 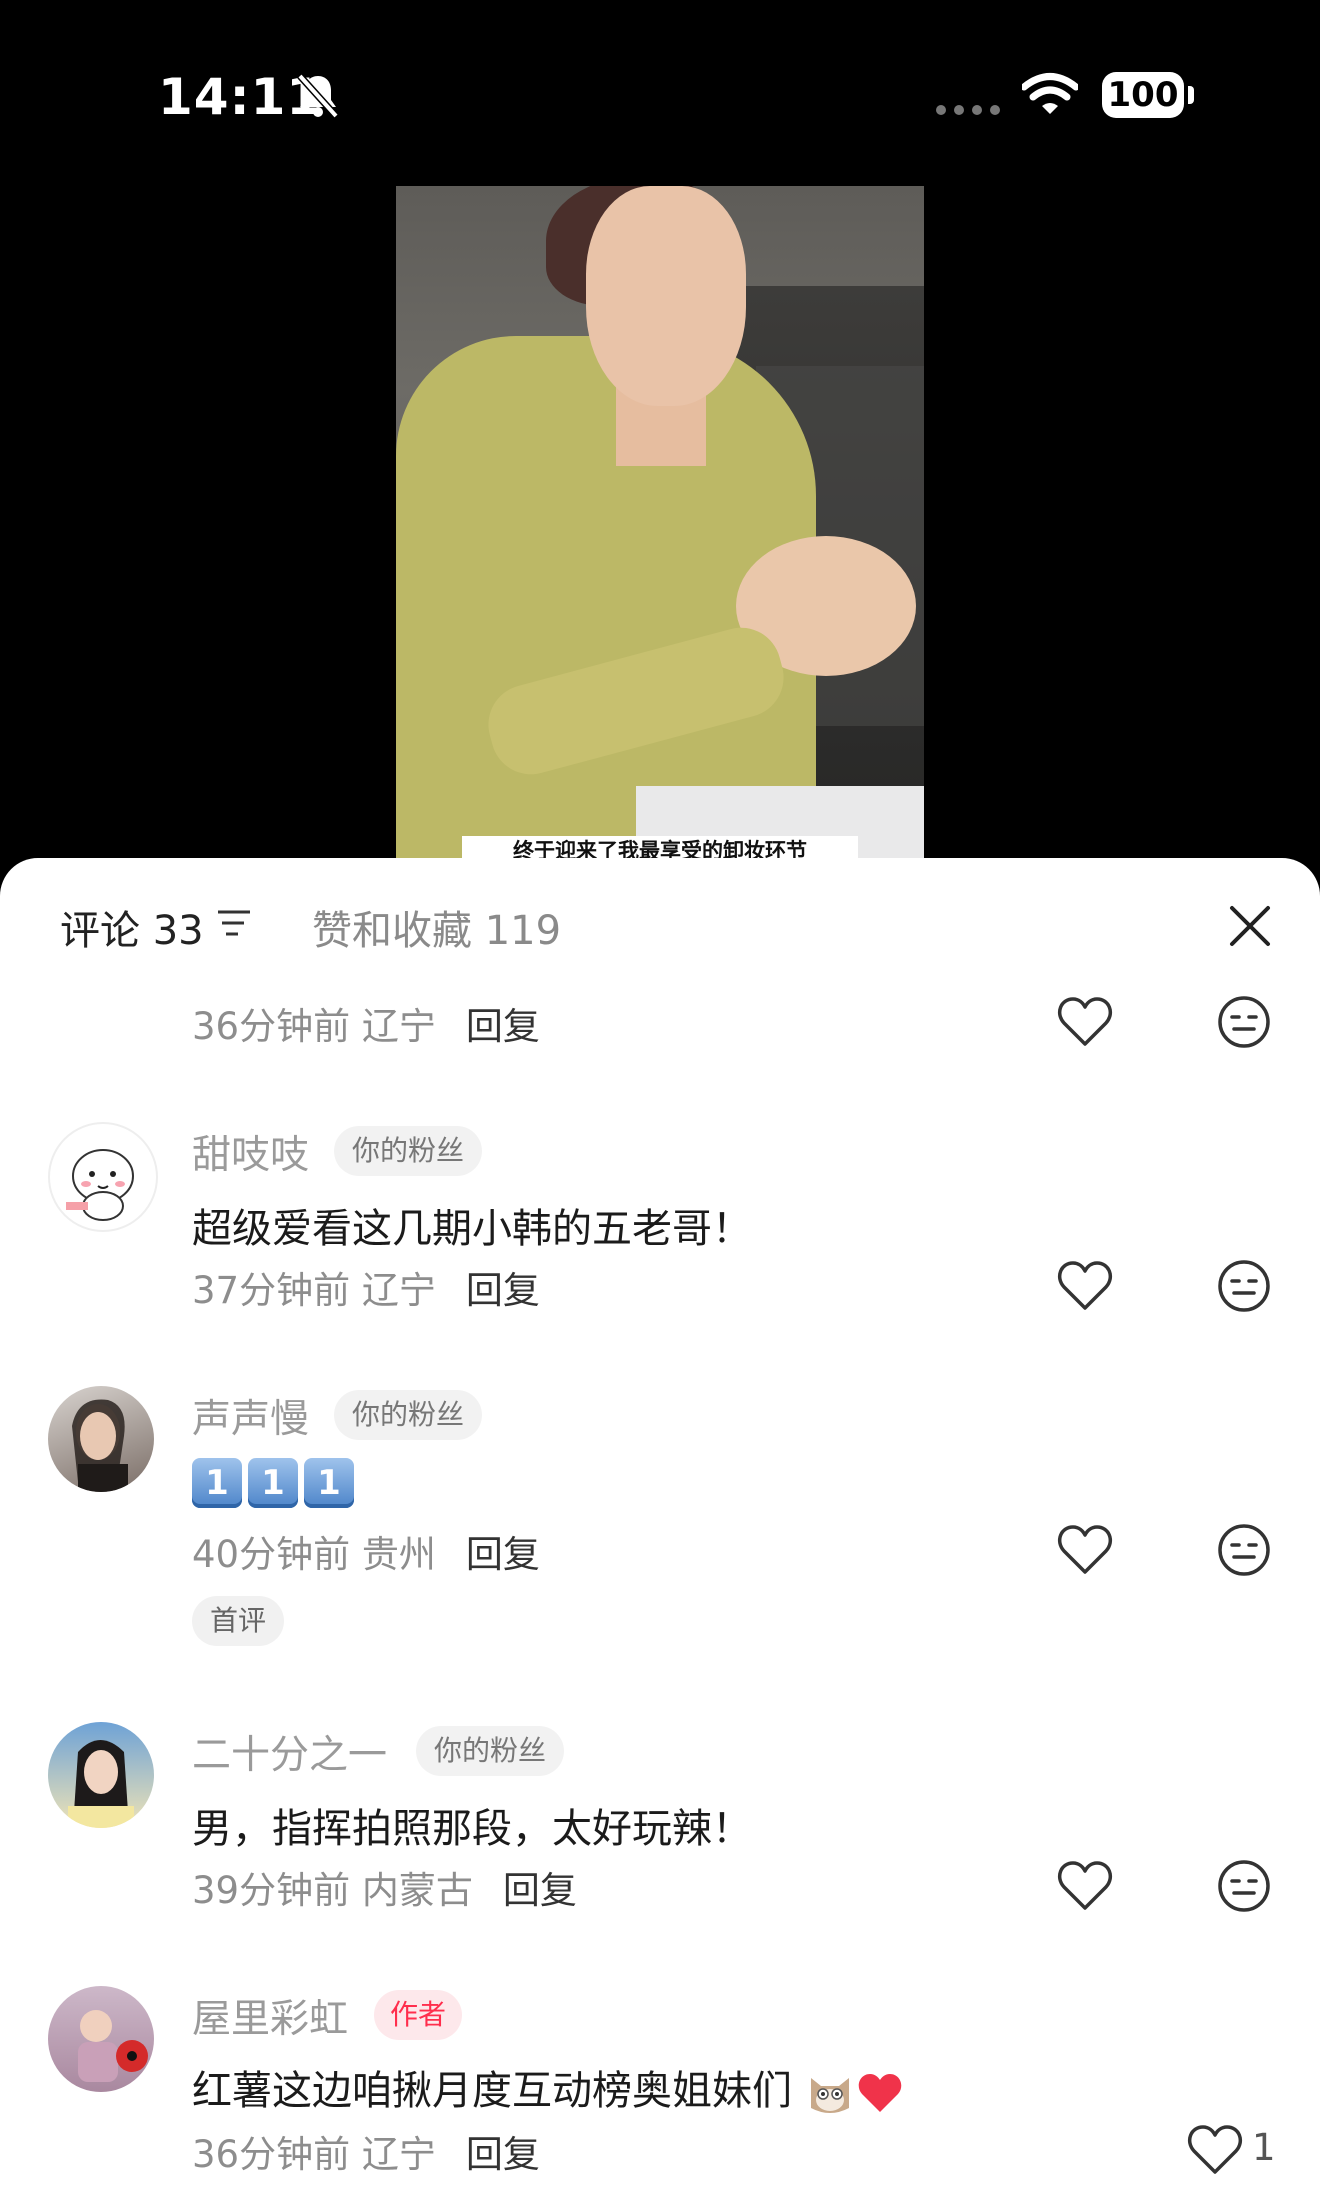 I want to click on comment-meta: 39分钟前 内蒙古 回复, so click(x=384, y=1887).